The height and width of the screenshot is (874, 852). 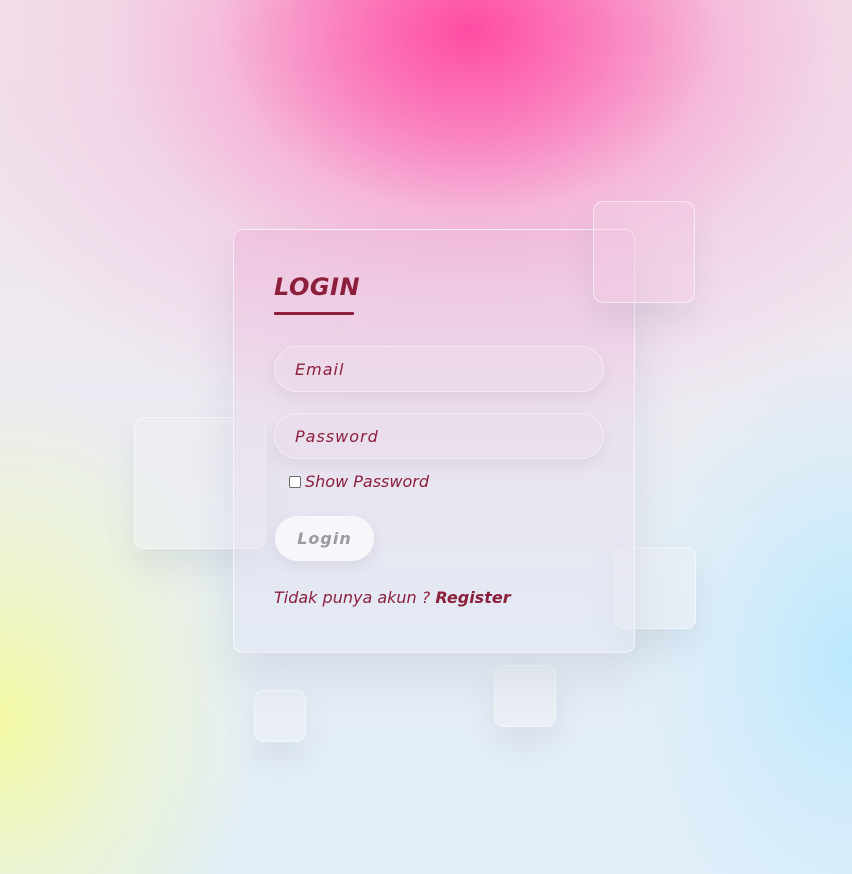 What do you see at coordinates (439, 436) in the screenshot?
I see `password-input` at bounding box center [439, 436].